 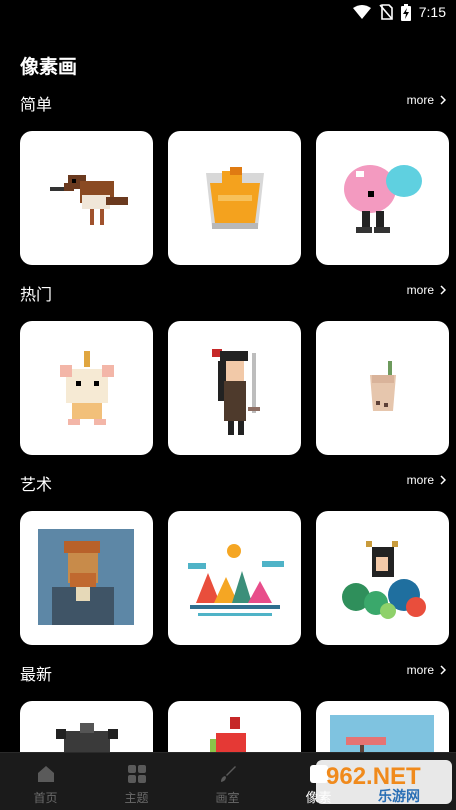 What do you see at coordinates (36, 105) in the screenshot?
I see `section-title: 简单` at bounding box center [36, 105].